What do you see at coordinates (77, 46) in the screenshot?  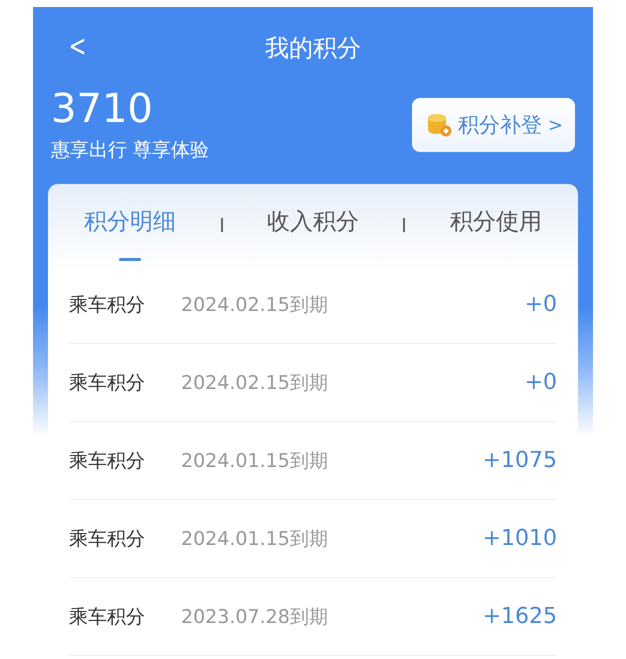 I see `back-button: <` at bounding box center [77, 46].